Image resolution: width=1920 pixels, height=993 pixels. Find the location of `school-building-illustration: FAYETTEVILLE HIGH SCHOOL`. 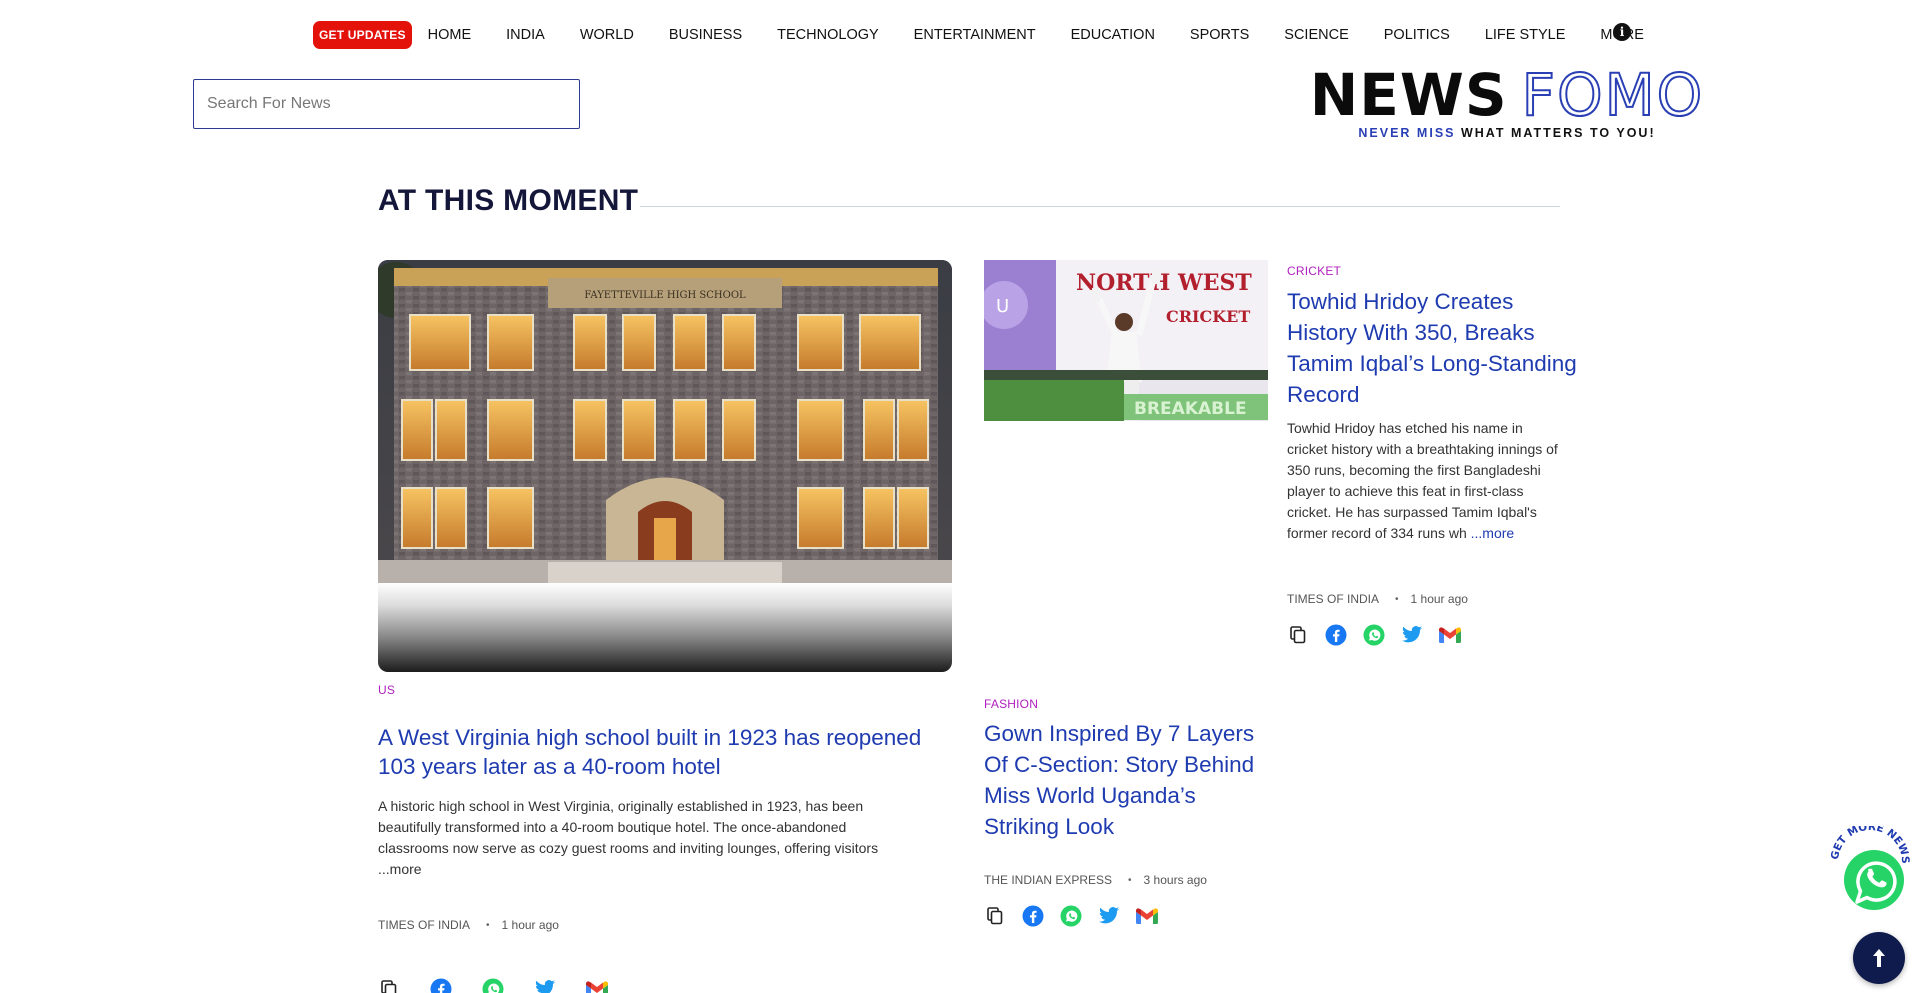

school-building-illustration: FAYETTEVILLE HIGH SCHOOL is located at coordinates (665, 421).